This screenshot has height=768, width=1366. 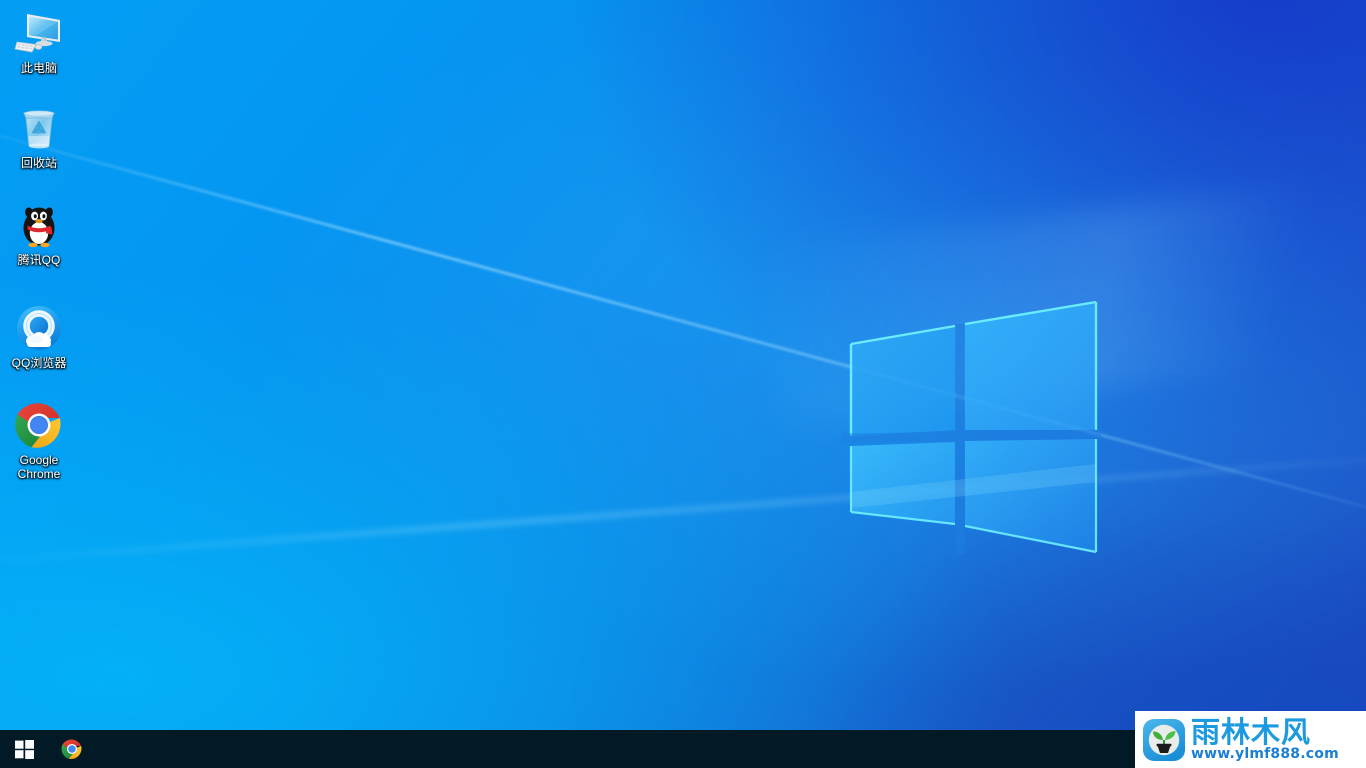 I want to click on desktop-icon-qq-browser: QQ浏览器, so click(x=39, y=336).